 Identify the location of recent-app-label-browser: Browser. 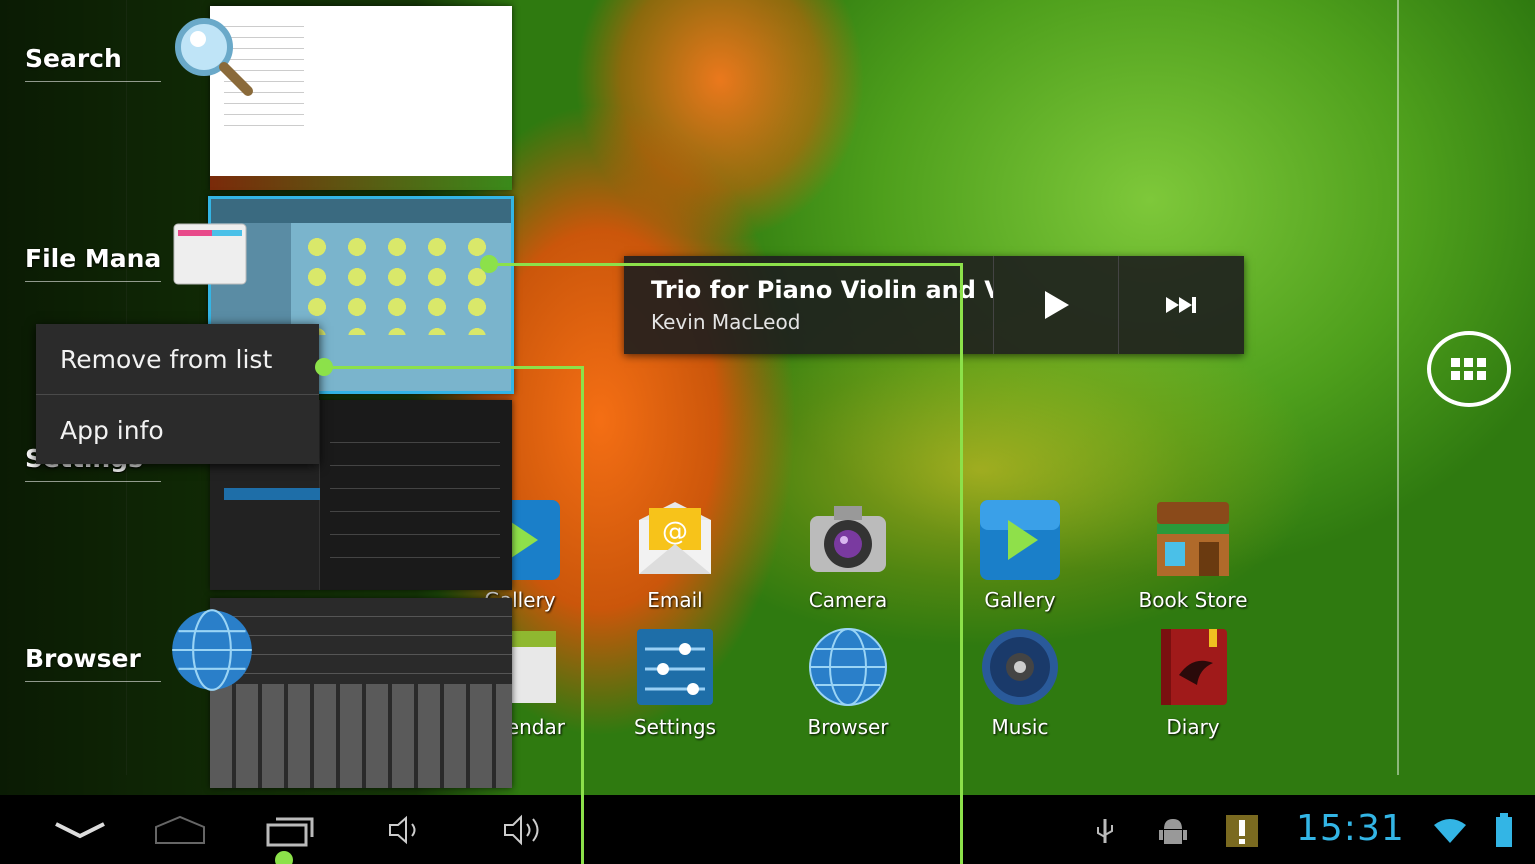
(83, 658).